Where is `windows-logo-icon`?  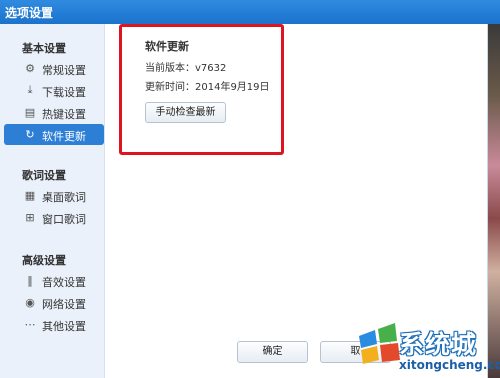
windows-logo-icon is located at coordinates (379, 343).